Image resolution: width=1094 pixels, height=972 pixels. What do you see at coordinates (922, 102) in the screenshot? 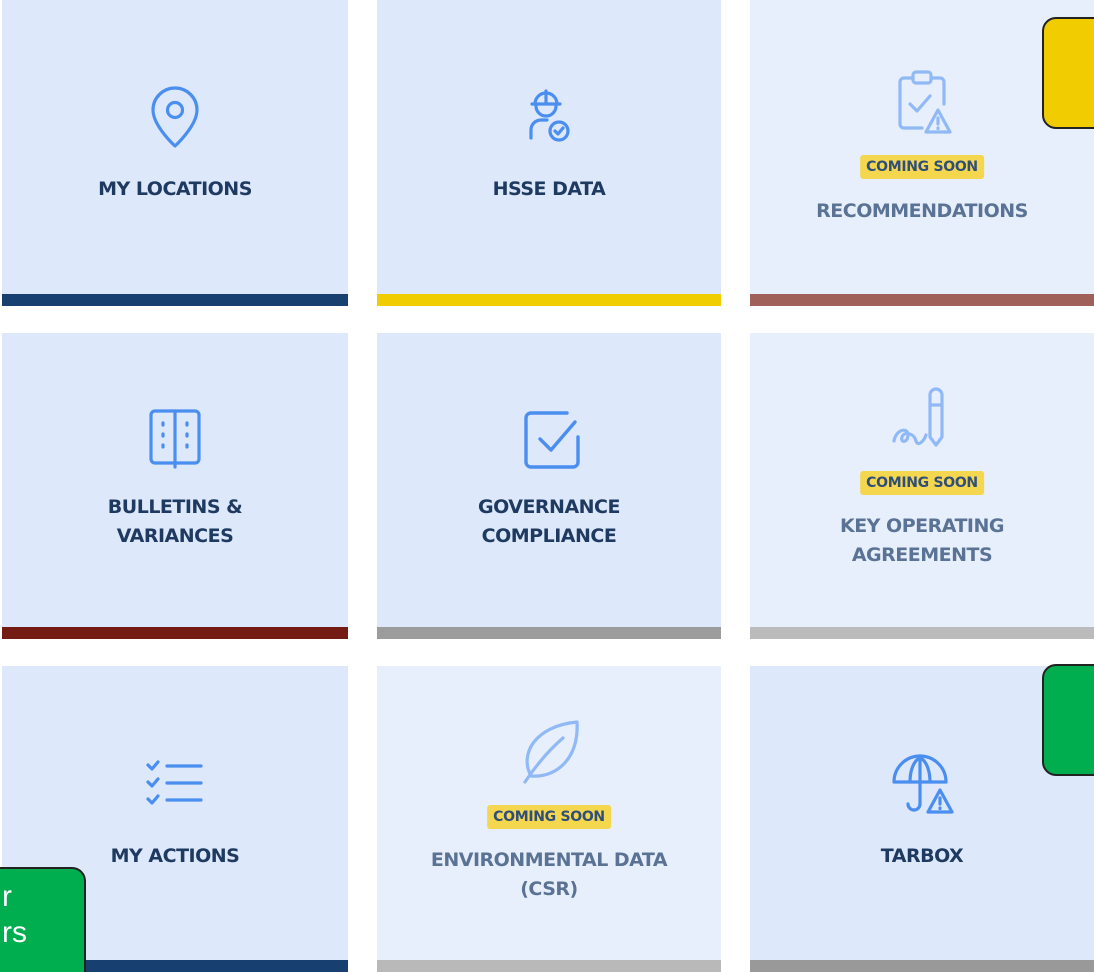
I see `clipboard-check-warning-icon` at bounding box center [922, 102].